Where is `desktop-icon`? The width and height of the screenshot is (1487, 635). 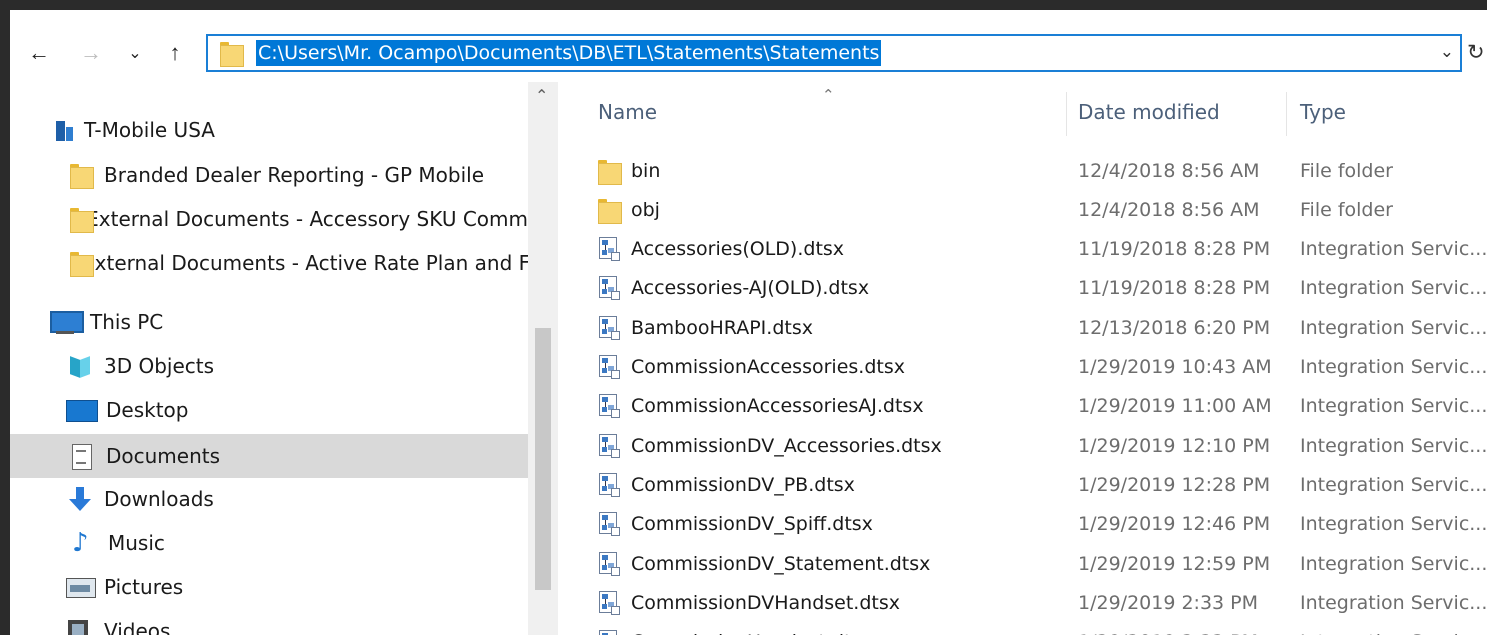 desktop-icon is located at coordinates (82, 410).